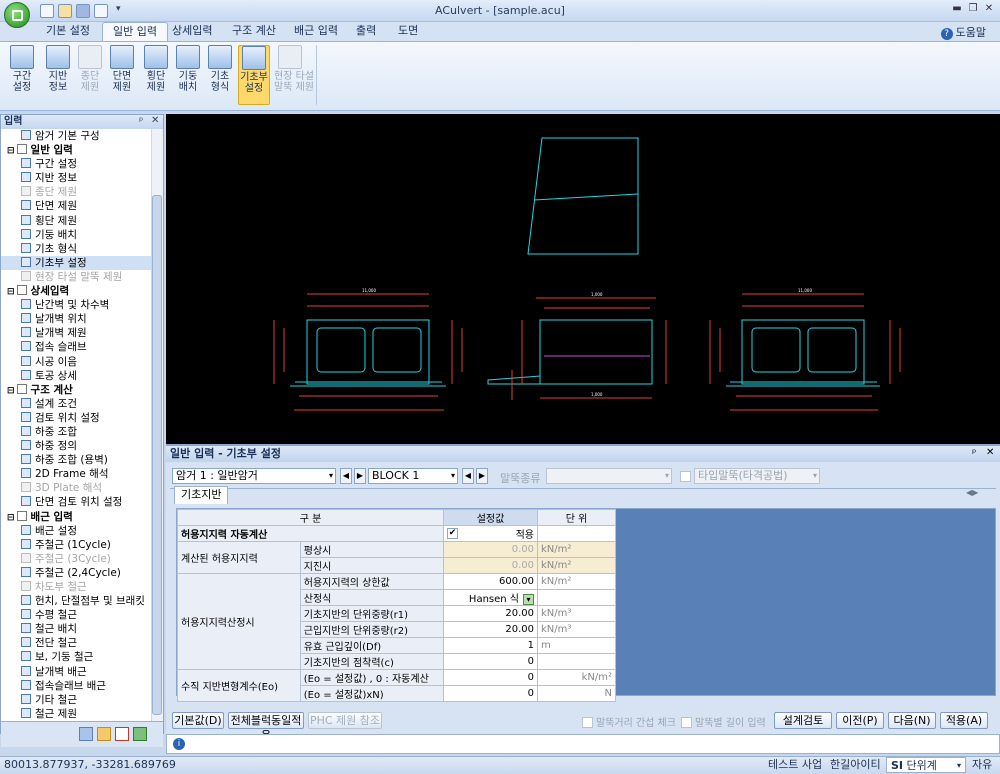 This screenshot has height=774, width=1000. What do you see at coordinates (76, 601) in the screenshot?
I see `tree-item: 헌치, 단절점부 및 브래킷` at bounding box center [76, 601].